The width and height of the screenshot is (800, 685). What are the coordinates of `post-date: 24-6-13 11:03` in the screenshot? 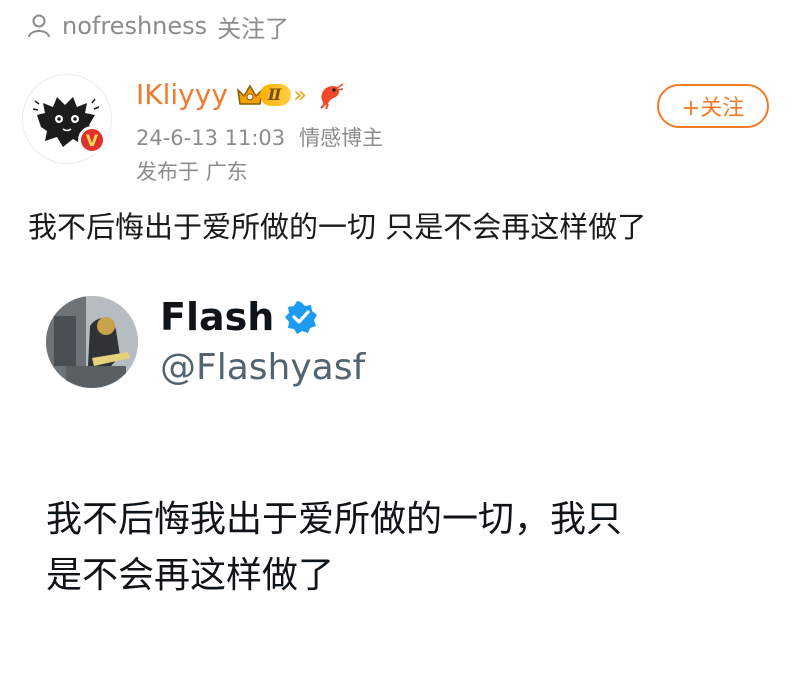 It's located at (211, 138).